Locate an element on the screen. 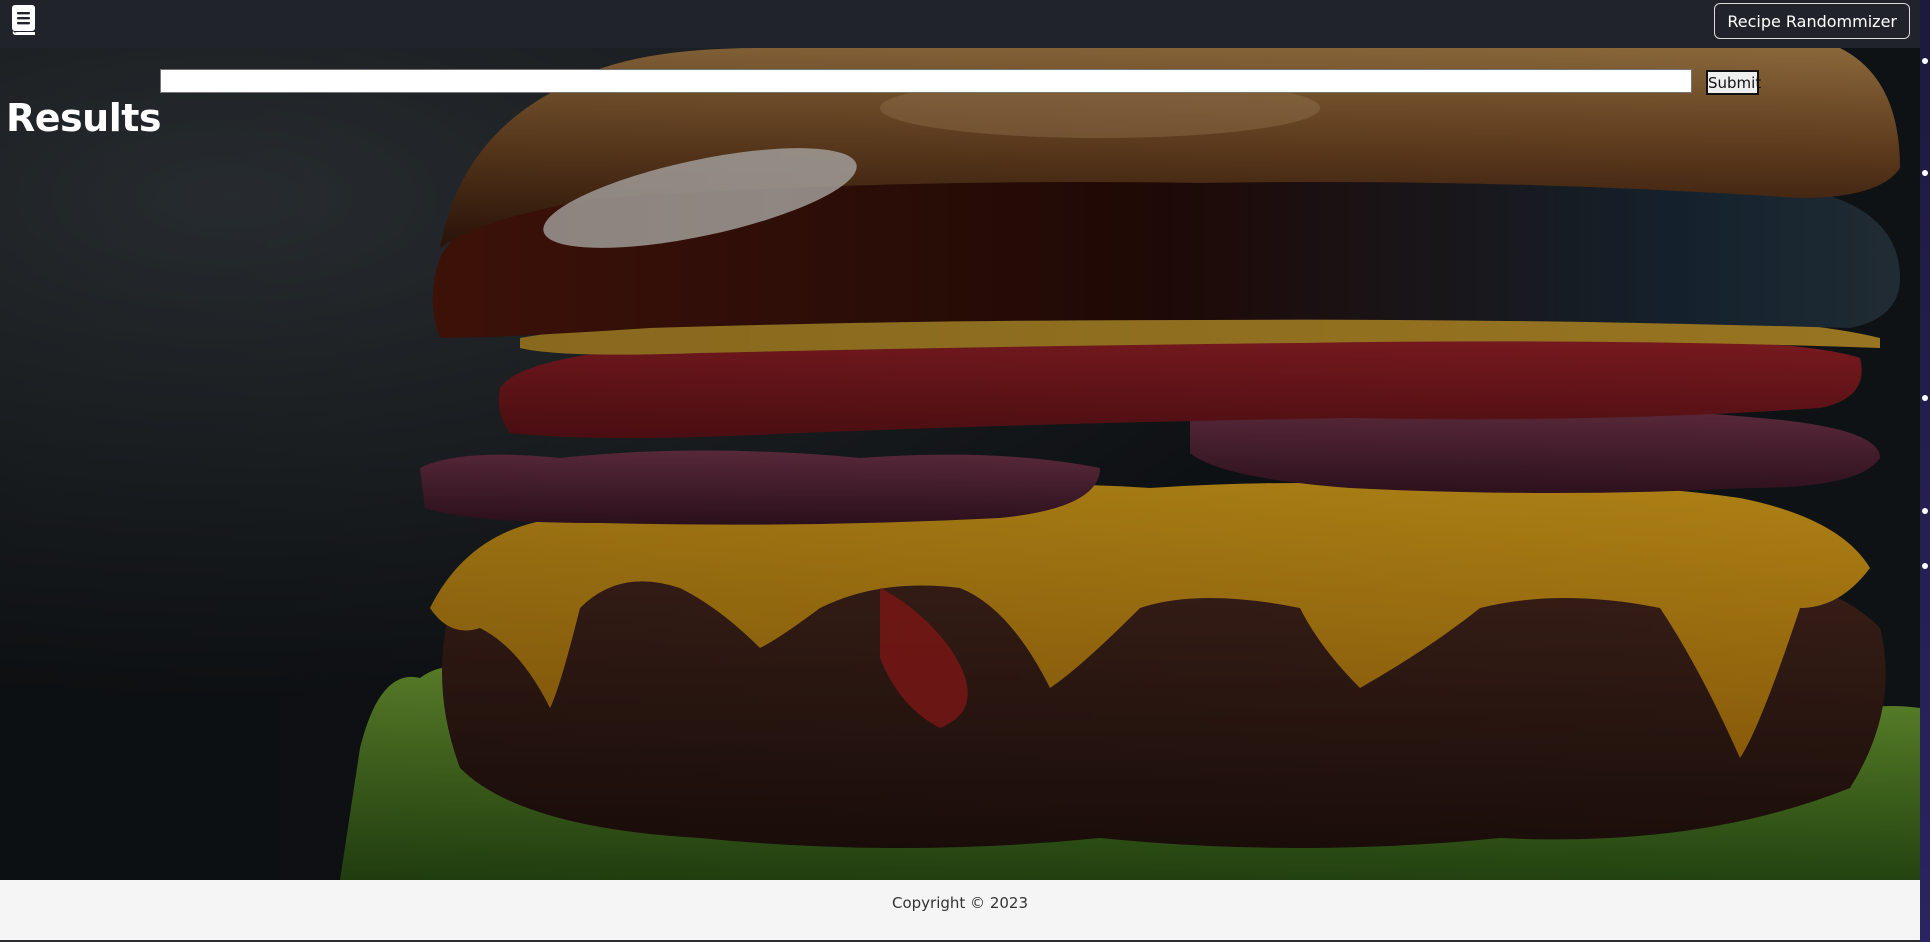 This screenshot has height=942, width=1930. footer: Copyright © 2023 is located at coordinates (960, 910).